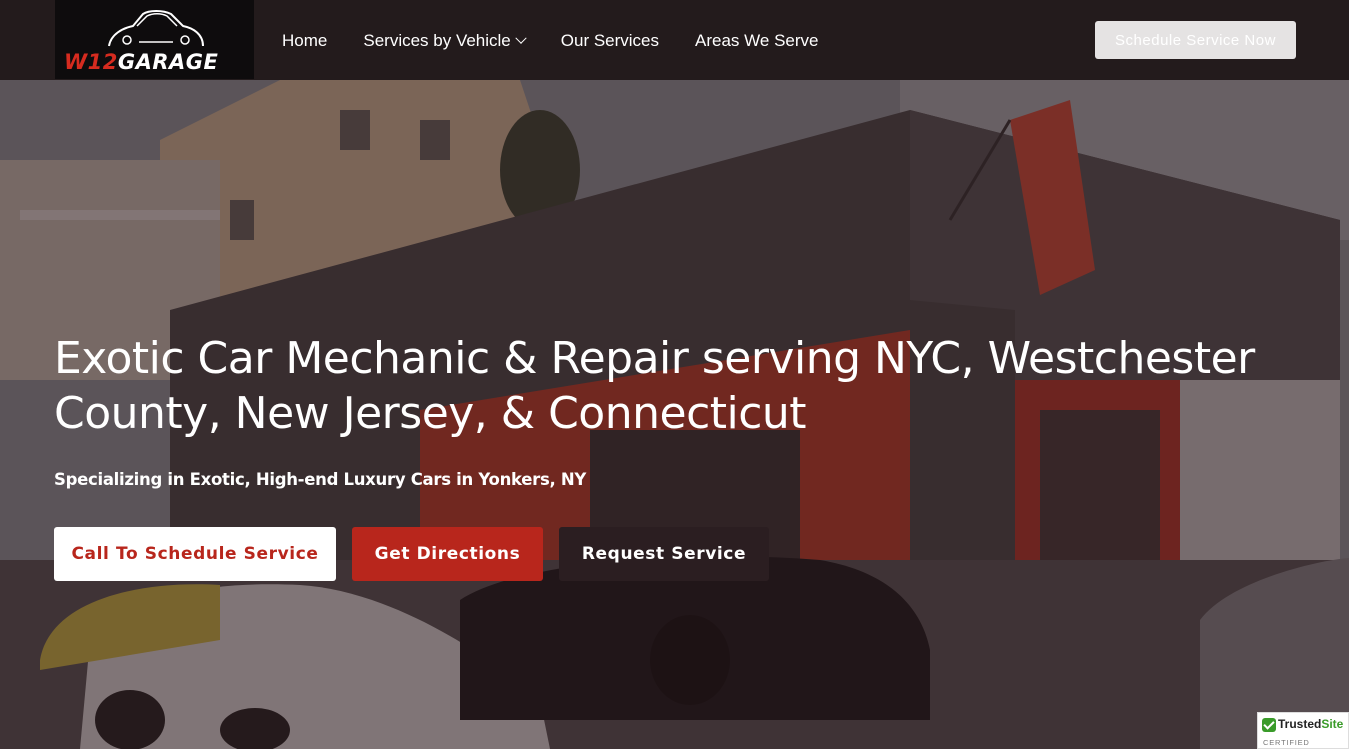 The width and height of the screenshot is (1349, 749). I want to click on w12-garage-logo: W12GARAGE, so click(154, 39).